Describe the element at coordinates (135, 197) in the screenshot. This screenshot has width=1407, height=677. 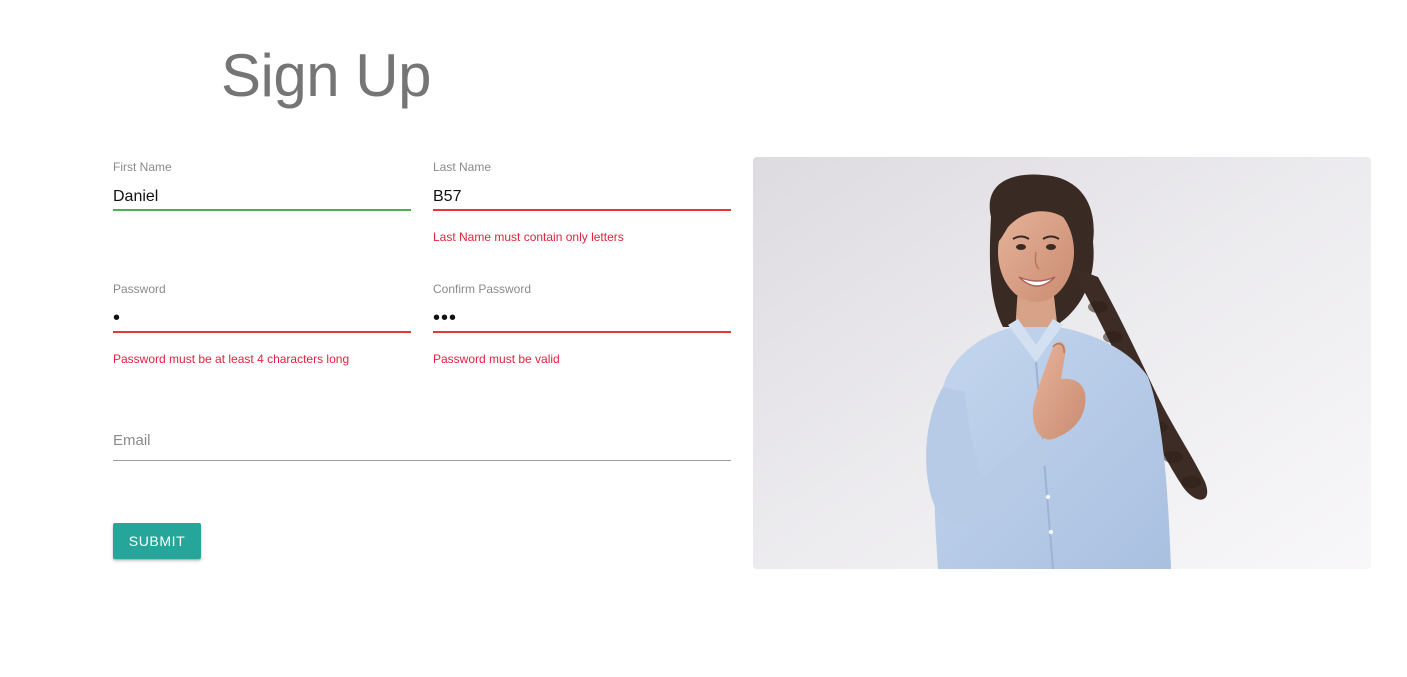
I see `first-name-input: Daniel` at that location.